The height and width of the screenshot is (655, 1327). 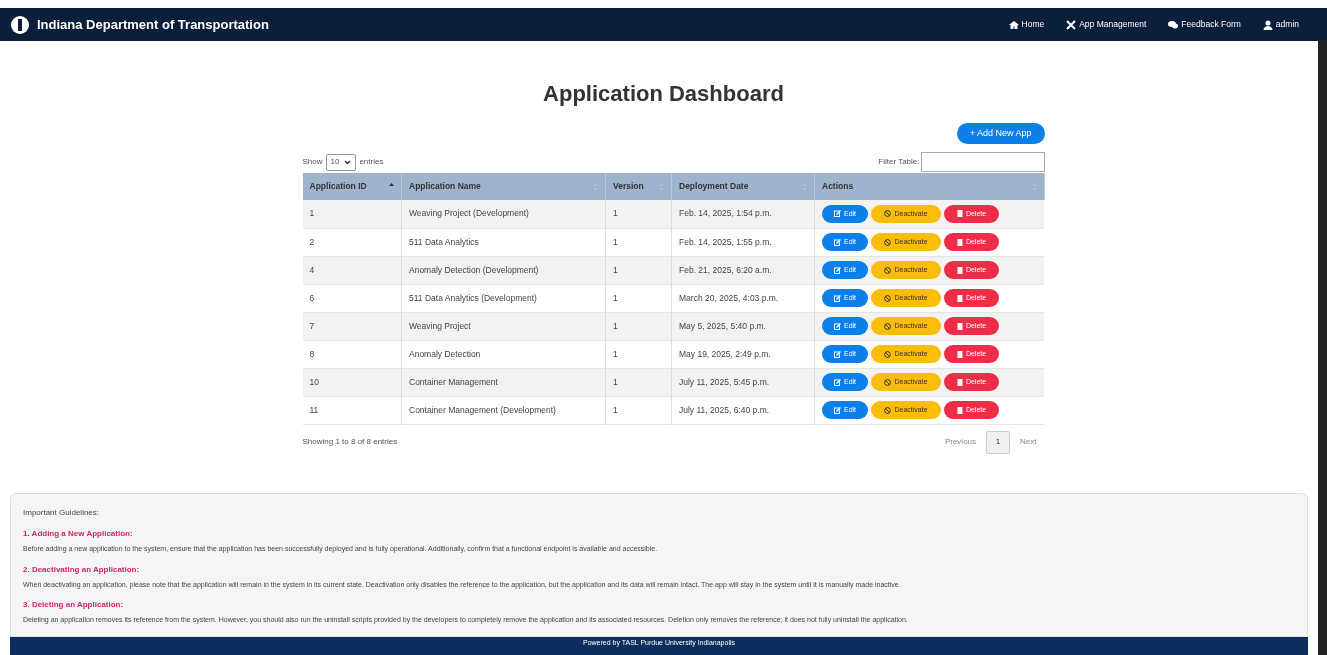 I want to click on table-cell: Anomaly Detection (Development), so click(x=503, y=270).